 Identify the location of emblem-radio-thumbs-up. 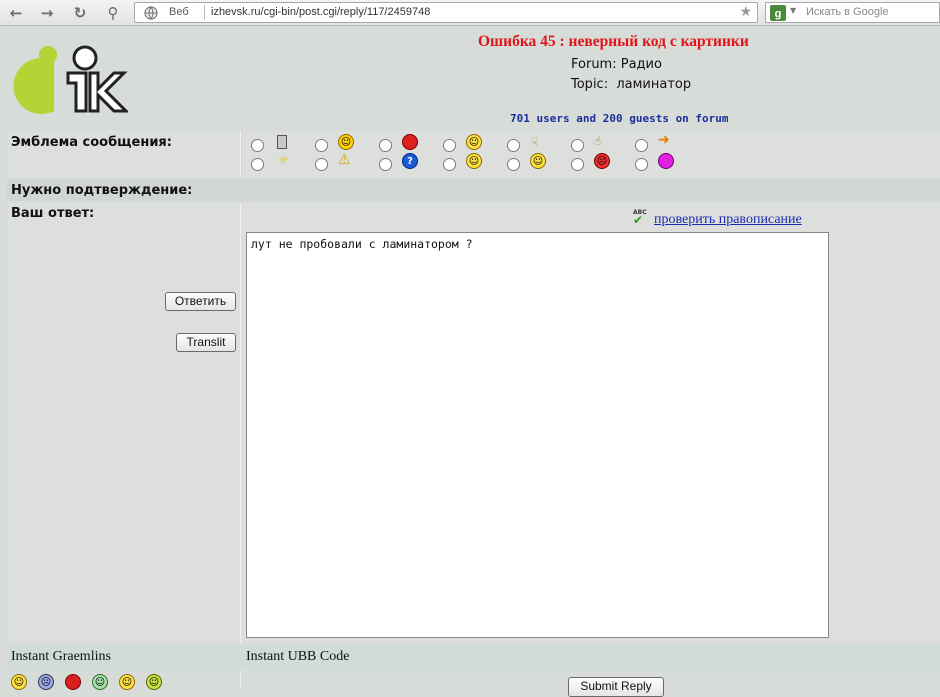
(577, 145).